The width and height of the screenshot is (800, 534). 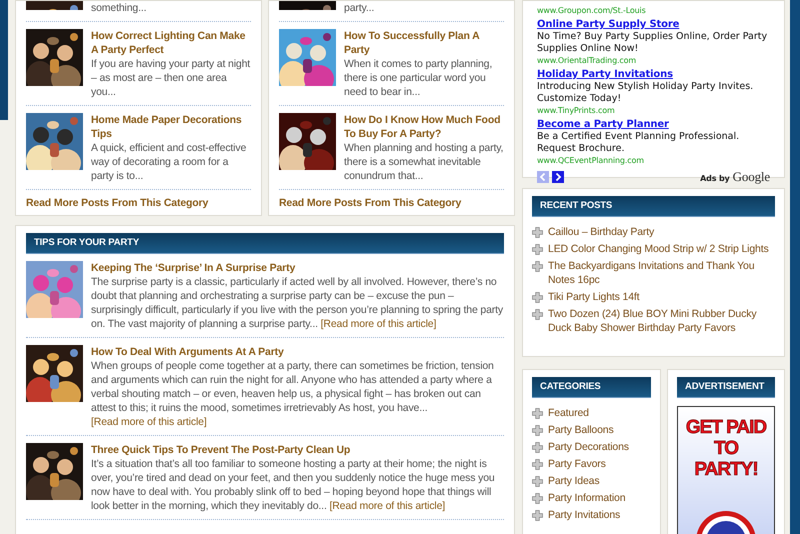 What do you see at coordinates (171, 127) in the screenshot?
I see `post-title: Home Made Paper Decorations Tips` at bounding box center [171, 127].